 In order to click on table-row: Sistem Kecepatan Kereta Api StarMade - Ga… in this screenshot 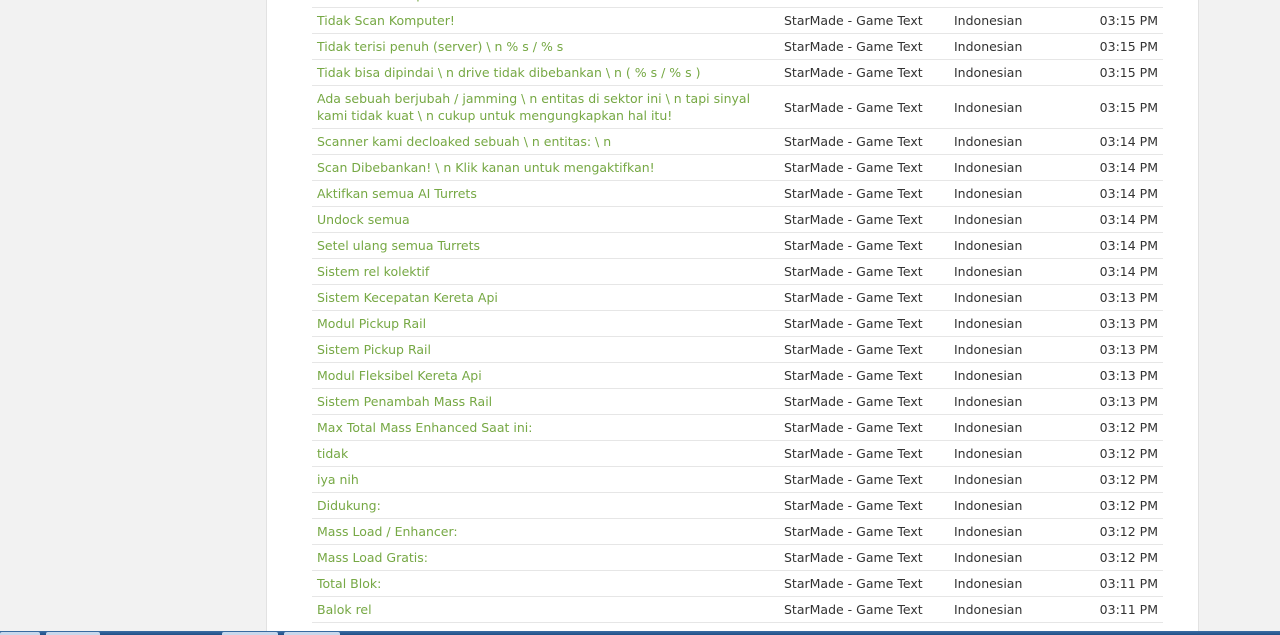, I will do `click(737, 298)`.